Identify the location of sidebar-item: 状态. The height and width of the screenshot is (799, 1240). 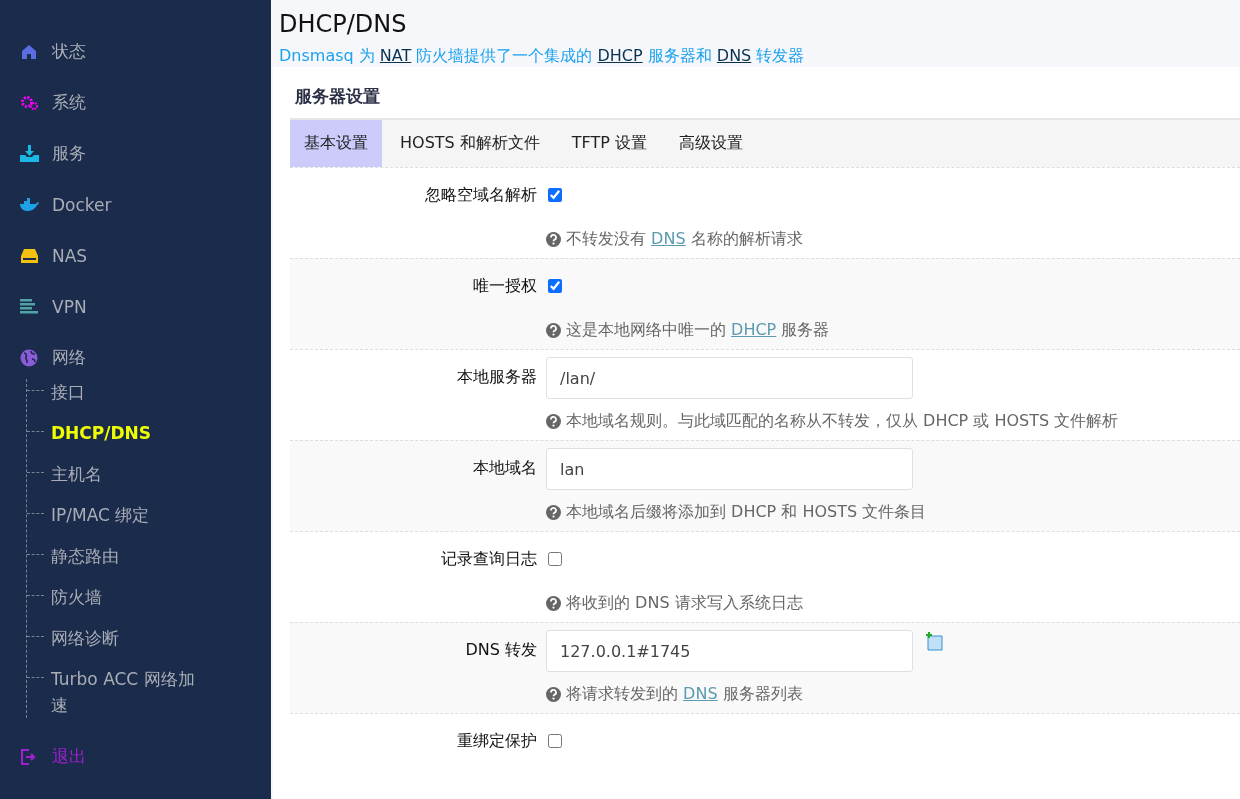
(135, 51).